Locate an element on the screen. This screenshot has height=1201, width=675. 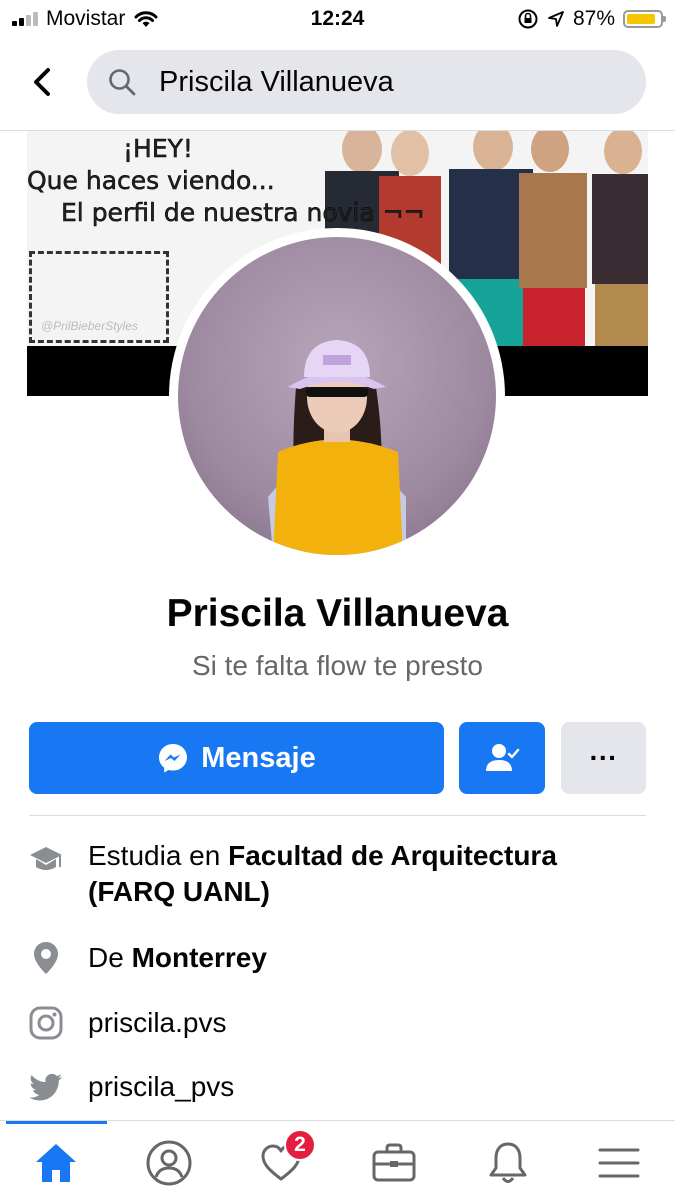
messenger-icon is located at coordinates (173, 758).